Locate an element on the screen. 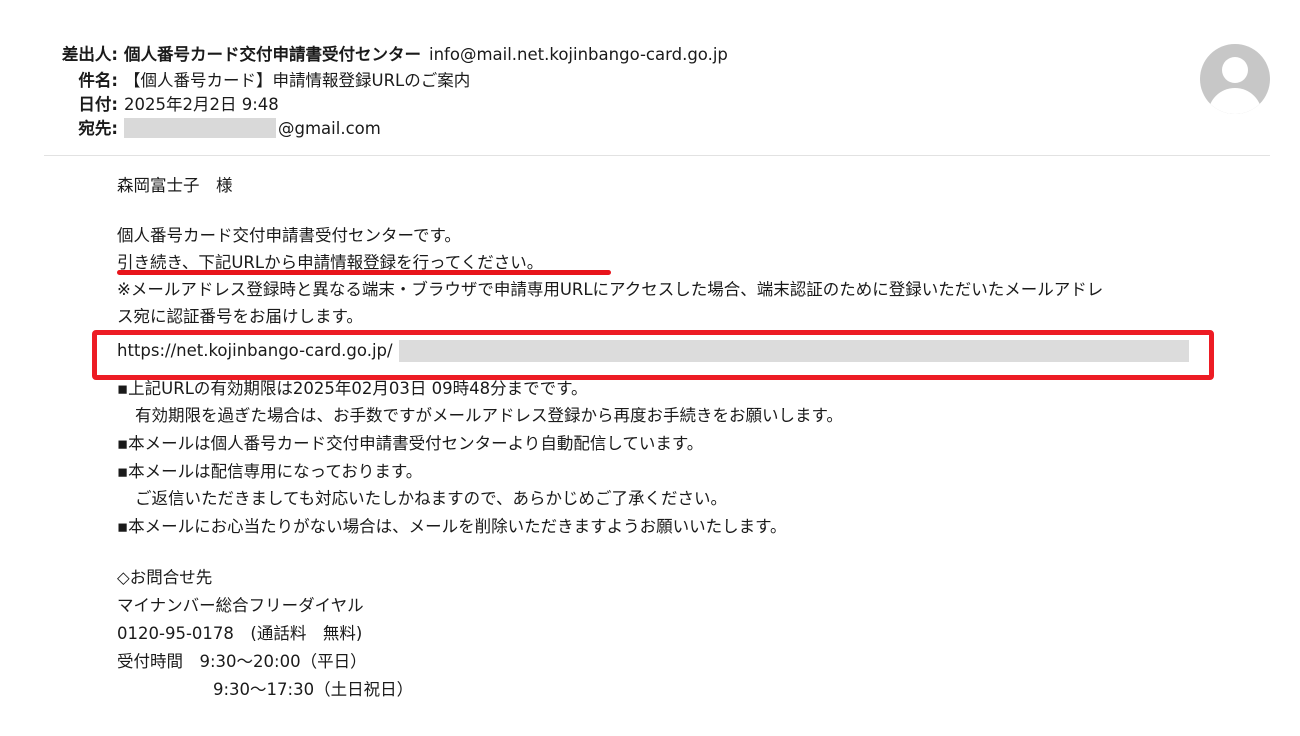  intro-text: 個人番号カード交付申請書受付センターです。 is located at coordinates (289, 235).